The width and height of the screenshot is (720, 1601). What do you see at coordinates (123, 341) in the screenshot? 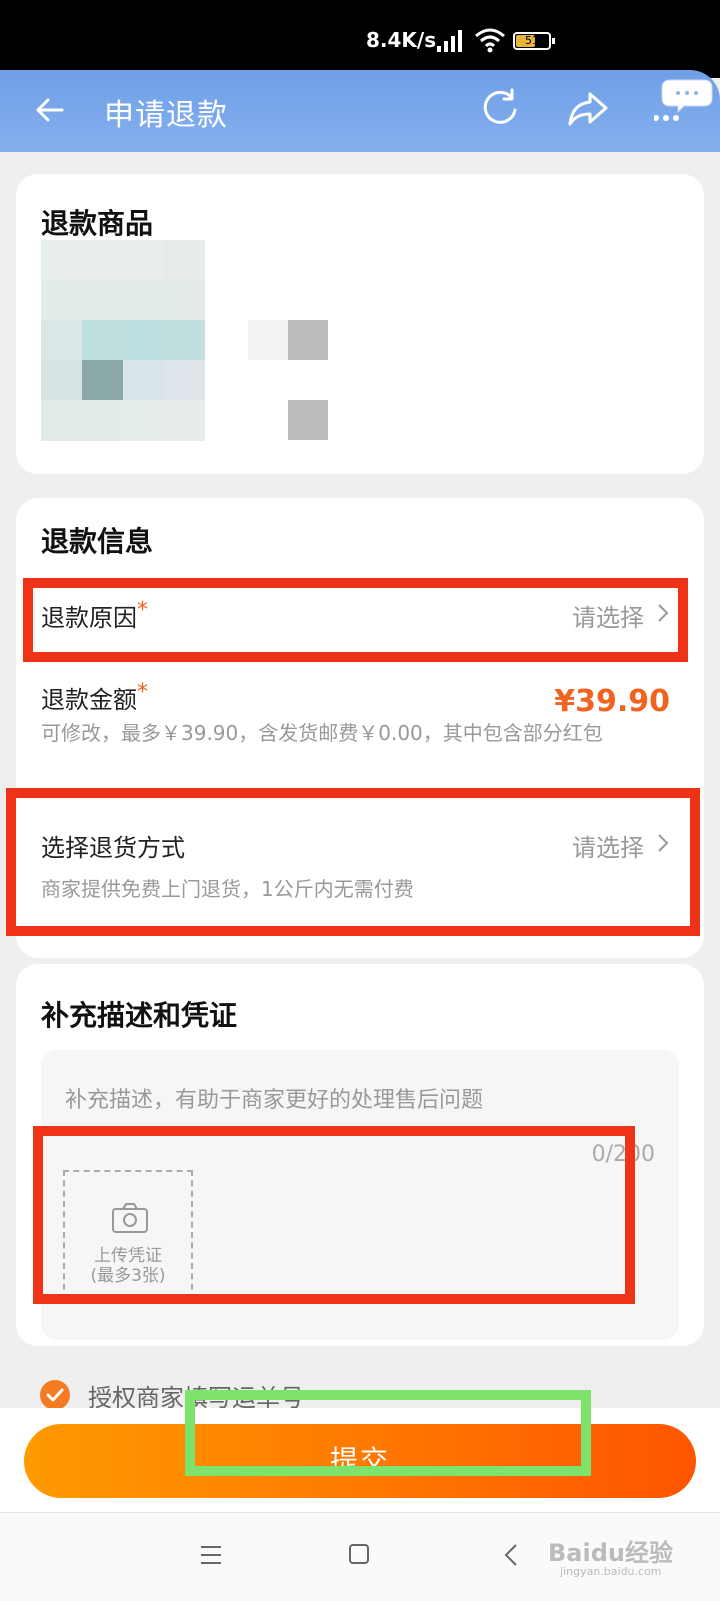
I see `product-image` at bounding box center [123, 341].